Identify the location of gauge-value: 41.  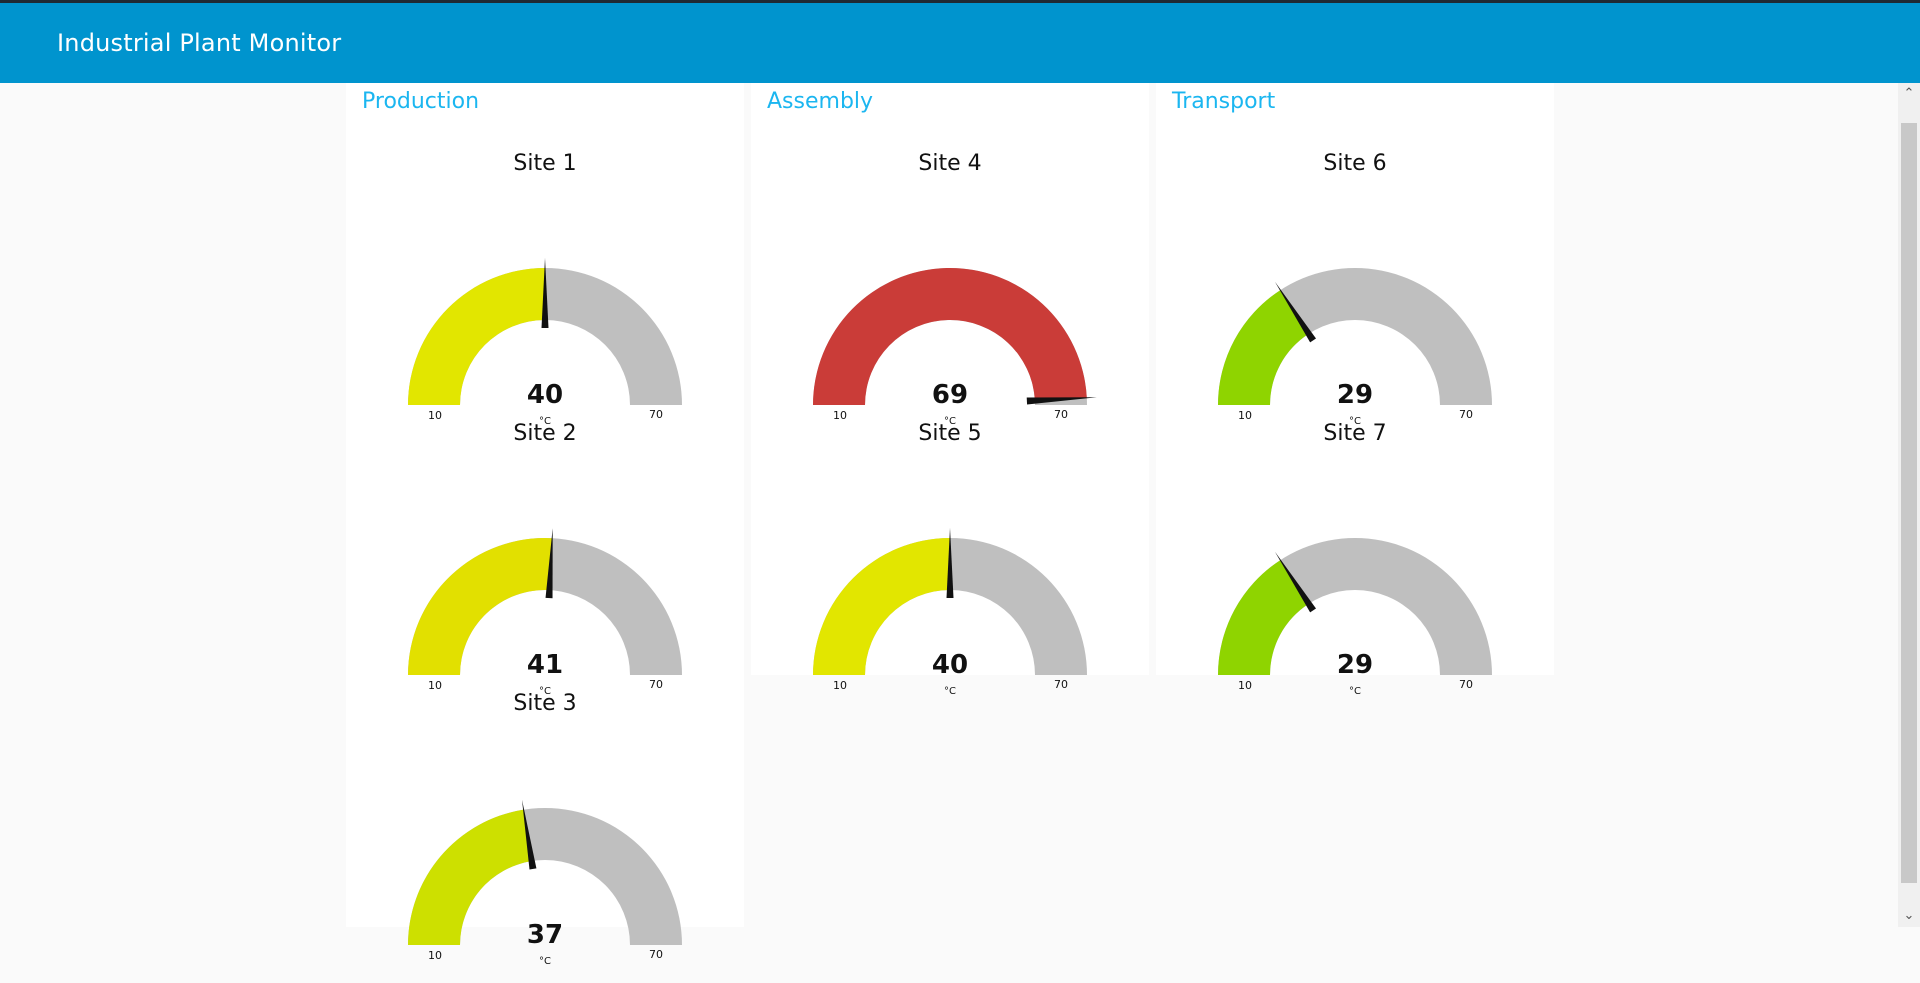
(545, 665).